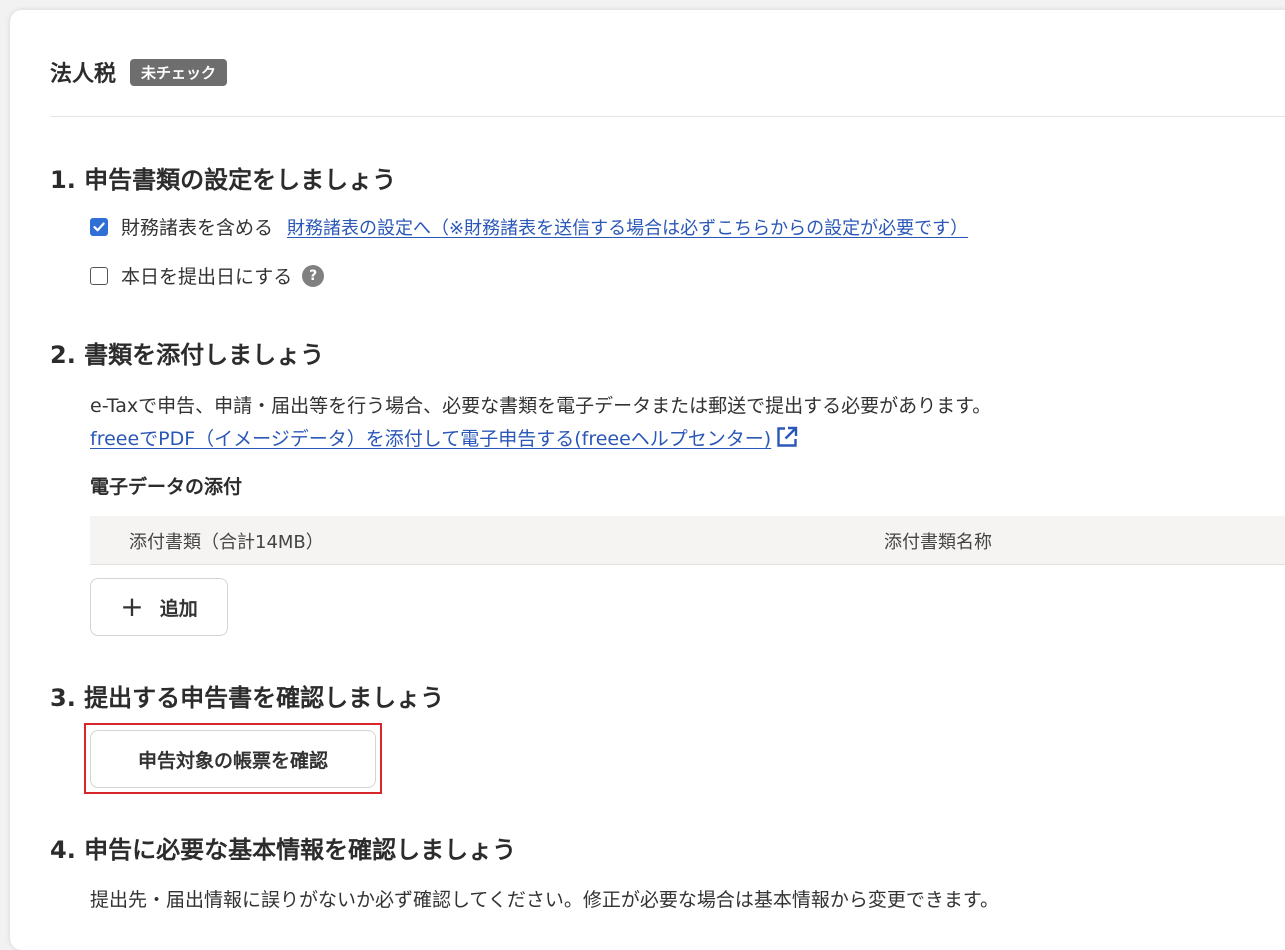 The width and height of the screenshot is (1285, 950). What do you see at coordinates (938, 542) in the screenshot?
I see `column-header-attachment-name: 添付書類名称` at bounding box center [938, 542].